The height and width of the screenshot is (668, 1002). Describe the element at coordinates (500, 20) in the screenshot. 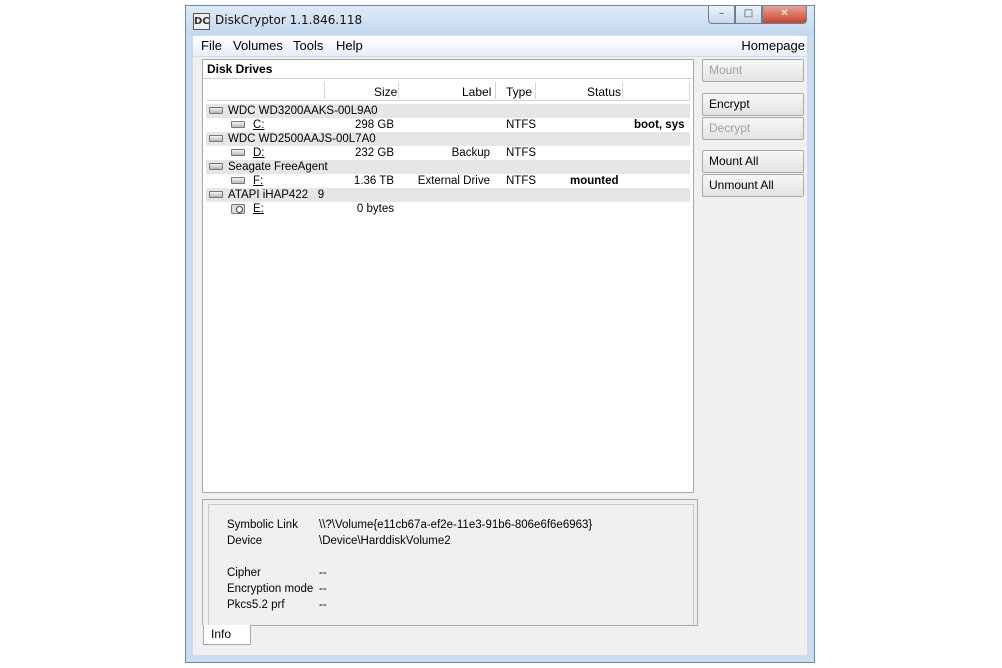

I see `title-bar: DC DiskCryptor 1.1.846.118 – □ ✕` at that location.